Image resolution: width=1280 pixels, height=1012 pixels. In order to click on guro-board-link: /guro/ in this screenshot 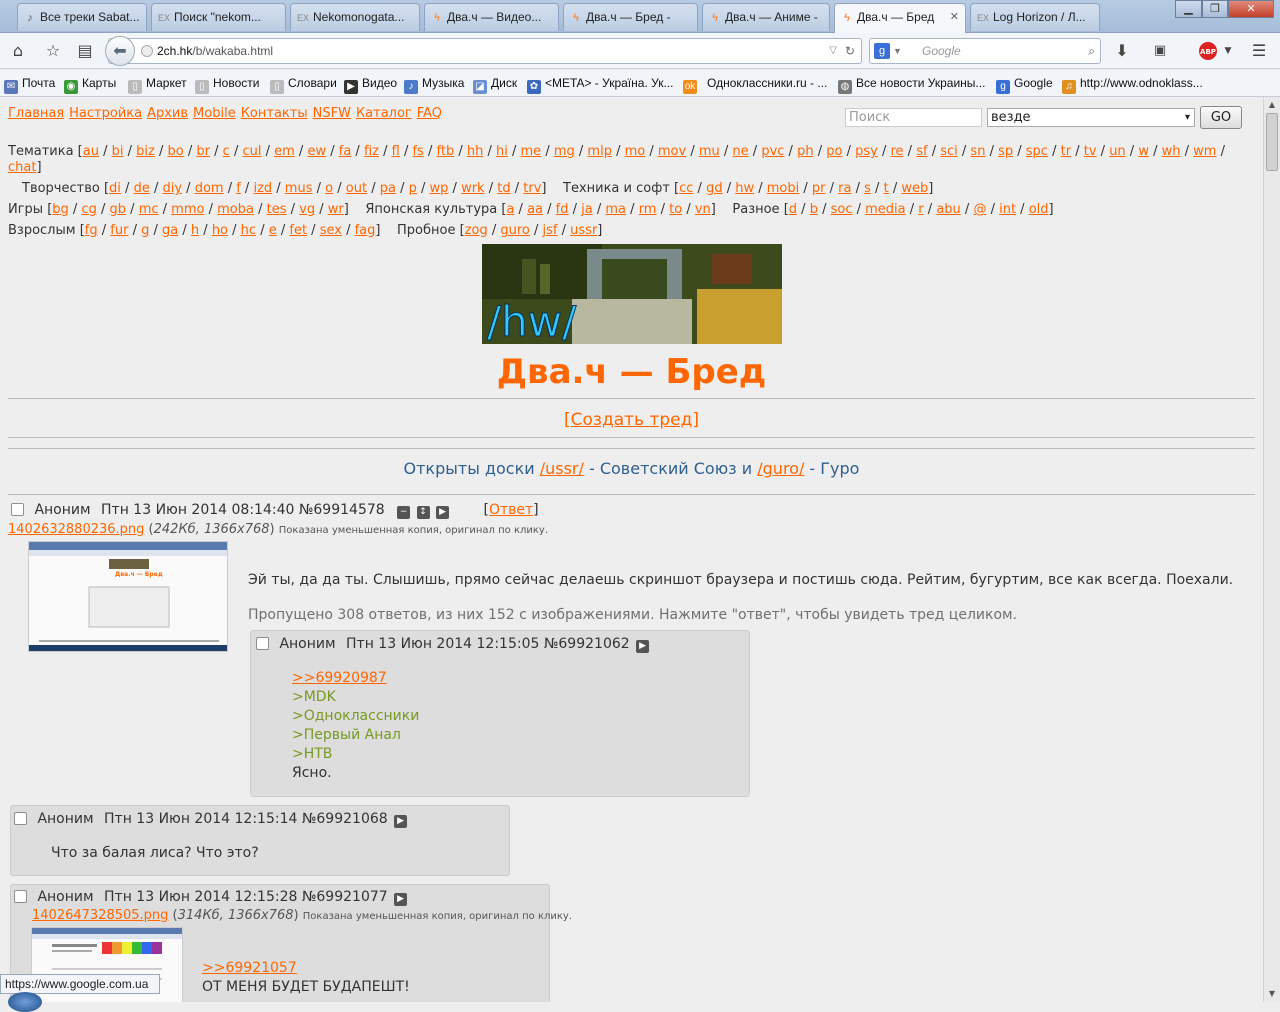, I will do `click(780, 468)`.